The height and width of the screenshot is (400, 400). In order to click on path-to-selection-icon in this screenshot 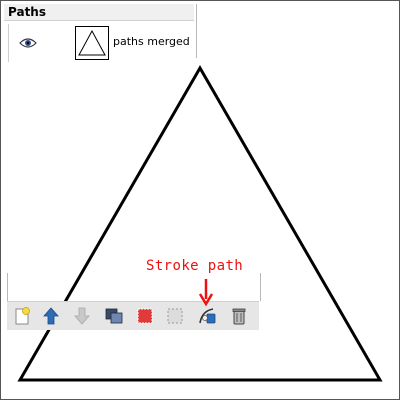, I will do `click(145, 316)`.